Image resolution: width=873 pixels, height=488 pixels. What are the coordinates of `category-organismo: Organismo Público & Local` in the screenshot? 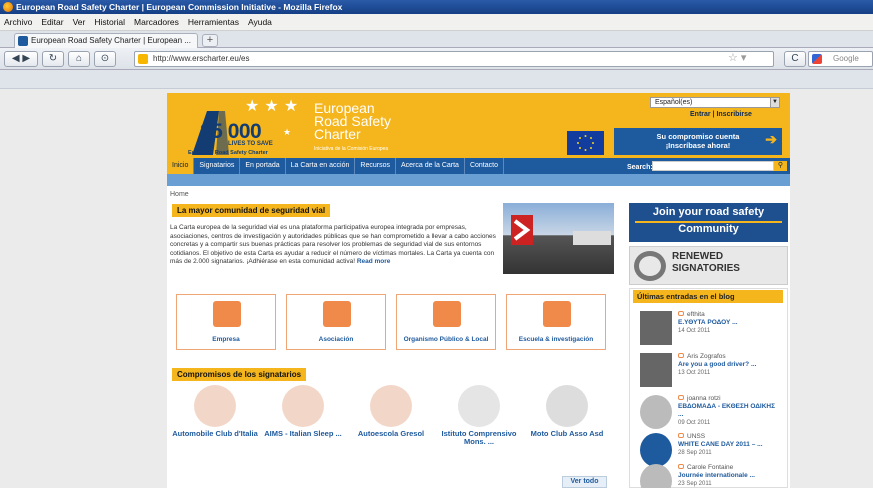 It's located at (446, 322).